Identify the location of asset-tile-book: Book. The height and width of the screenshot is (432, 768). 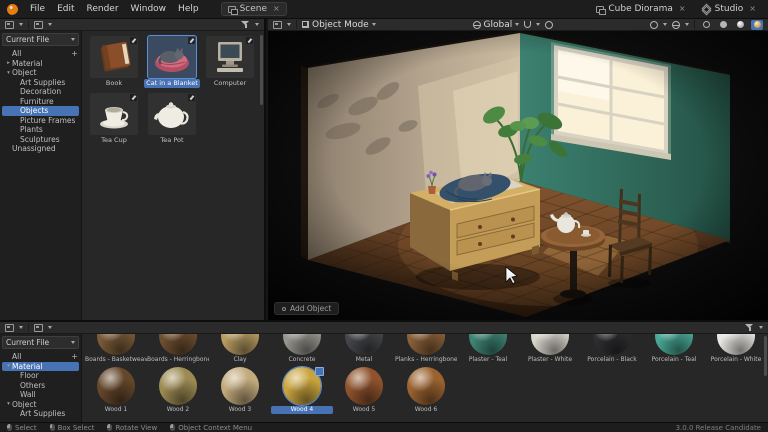
(114, 62).